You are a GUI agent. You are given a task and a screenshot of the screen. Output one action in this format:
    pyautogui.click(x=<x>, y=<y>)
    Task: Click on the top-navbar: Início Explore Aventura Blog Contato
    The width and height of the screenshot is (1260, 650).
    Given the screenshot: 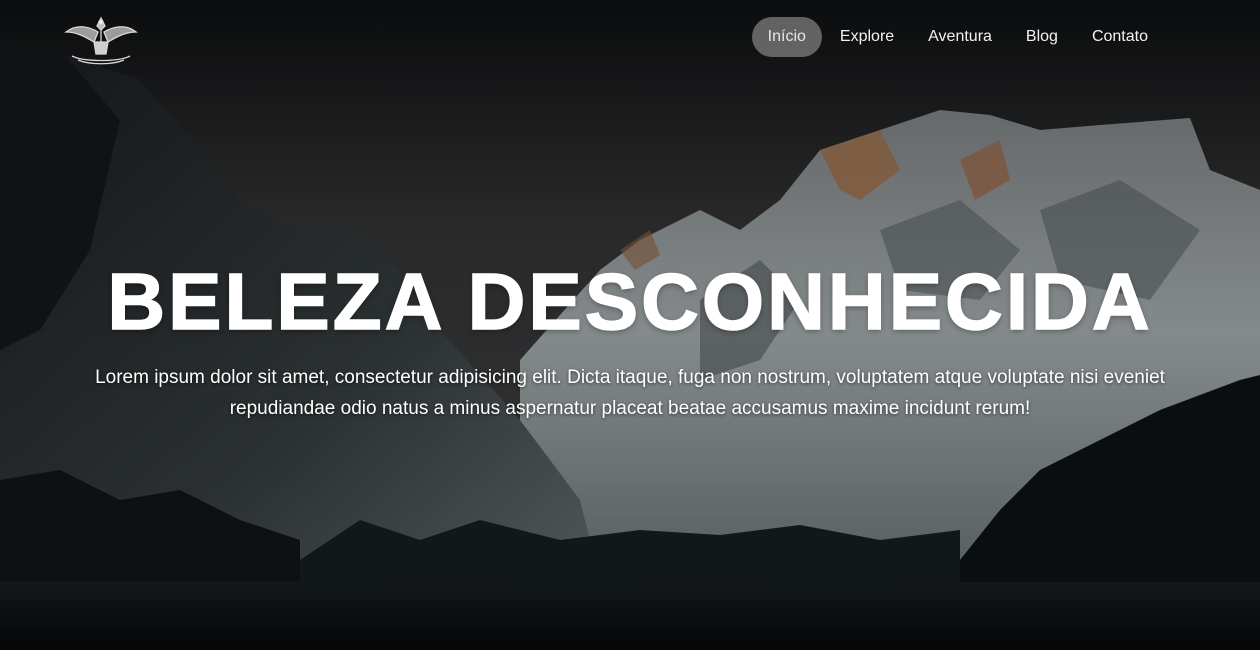 What is the action you would take?
    pyautogui.click(x=630, y=39)
    